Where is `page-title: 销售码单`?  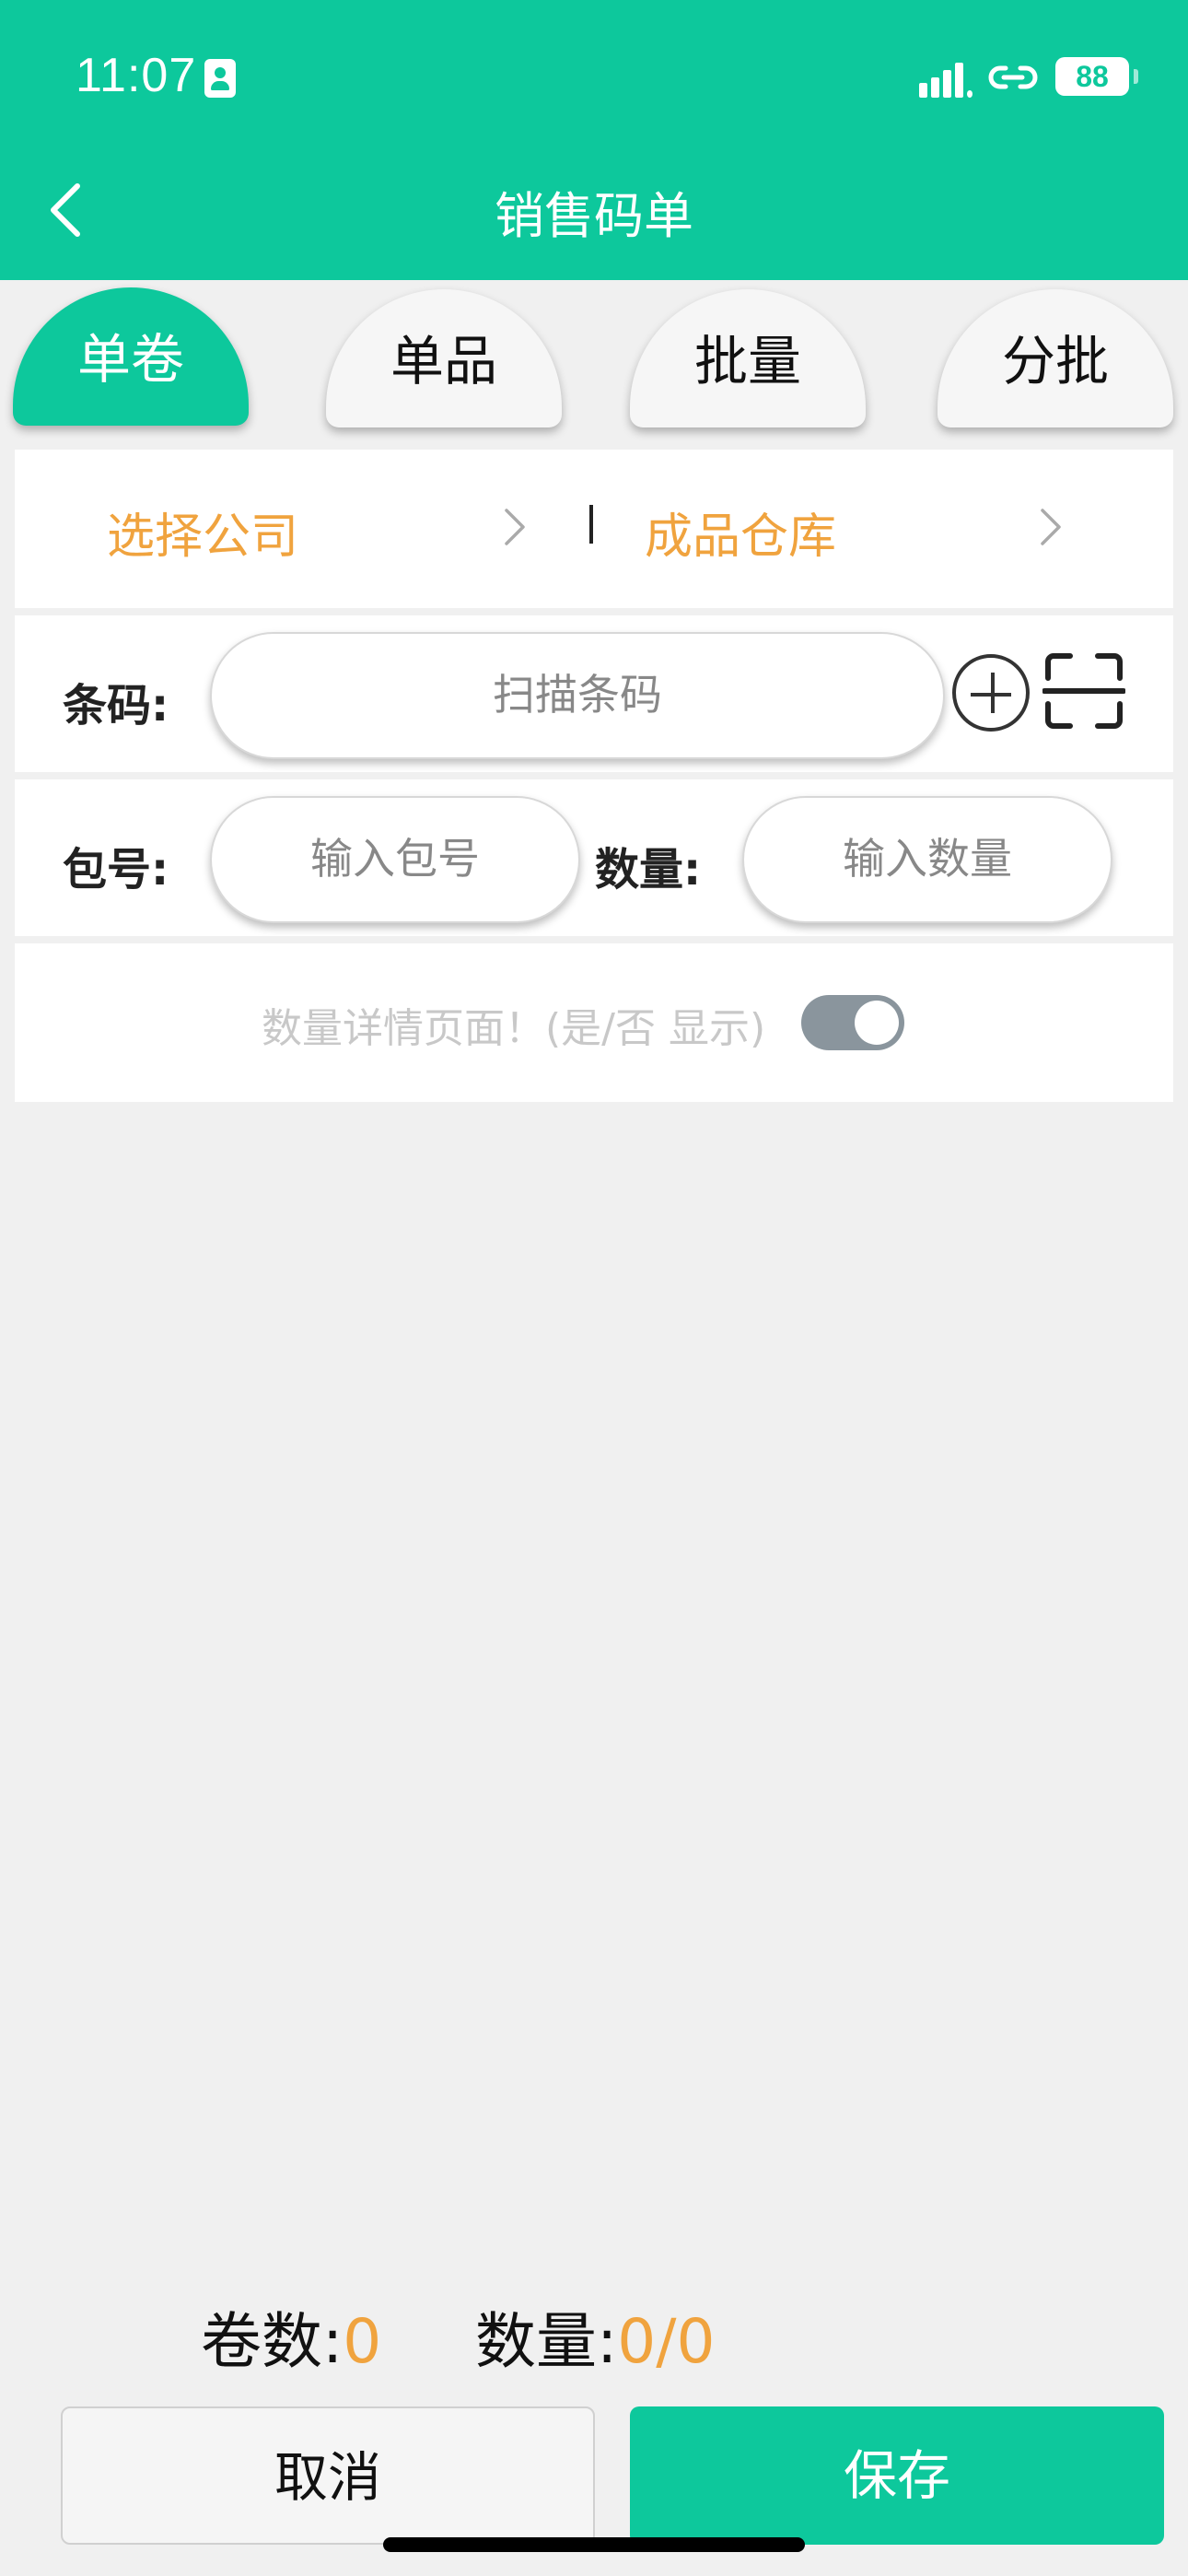
page-title: 销售码单 is located at coordinates (594, 216).